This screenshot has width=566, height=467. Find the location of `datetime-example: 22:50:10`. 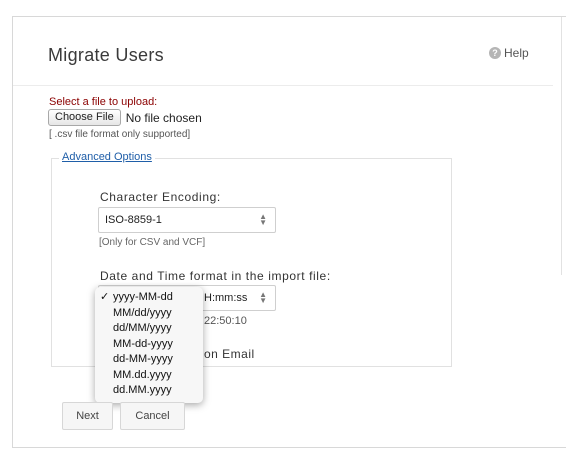

datetime-example: 22:50:10 is located at coordinates (225, 321).